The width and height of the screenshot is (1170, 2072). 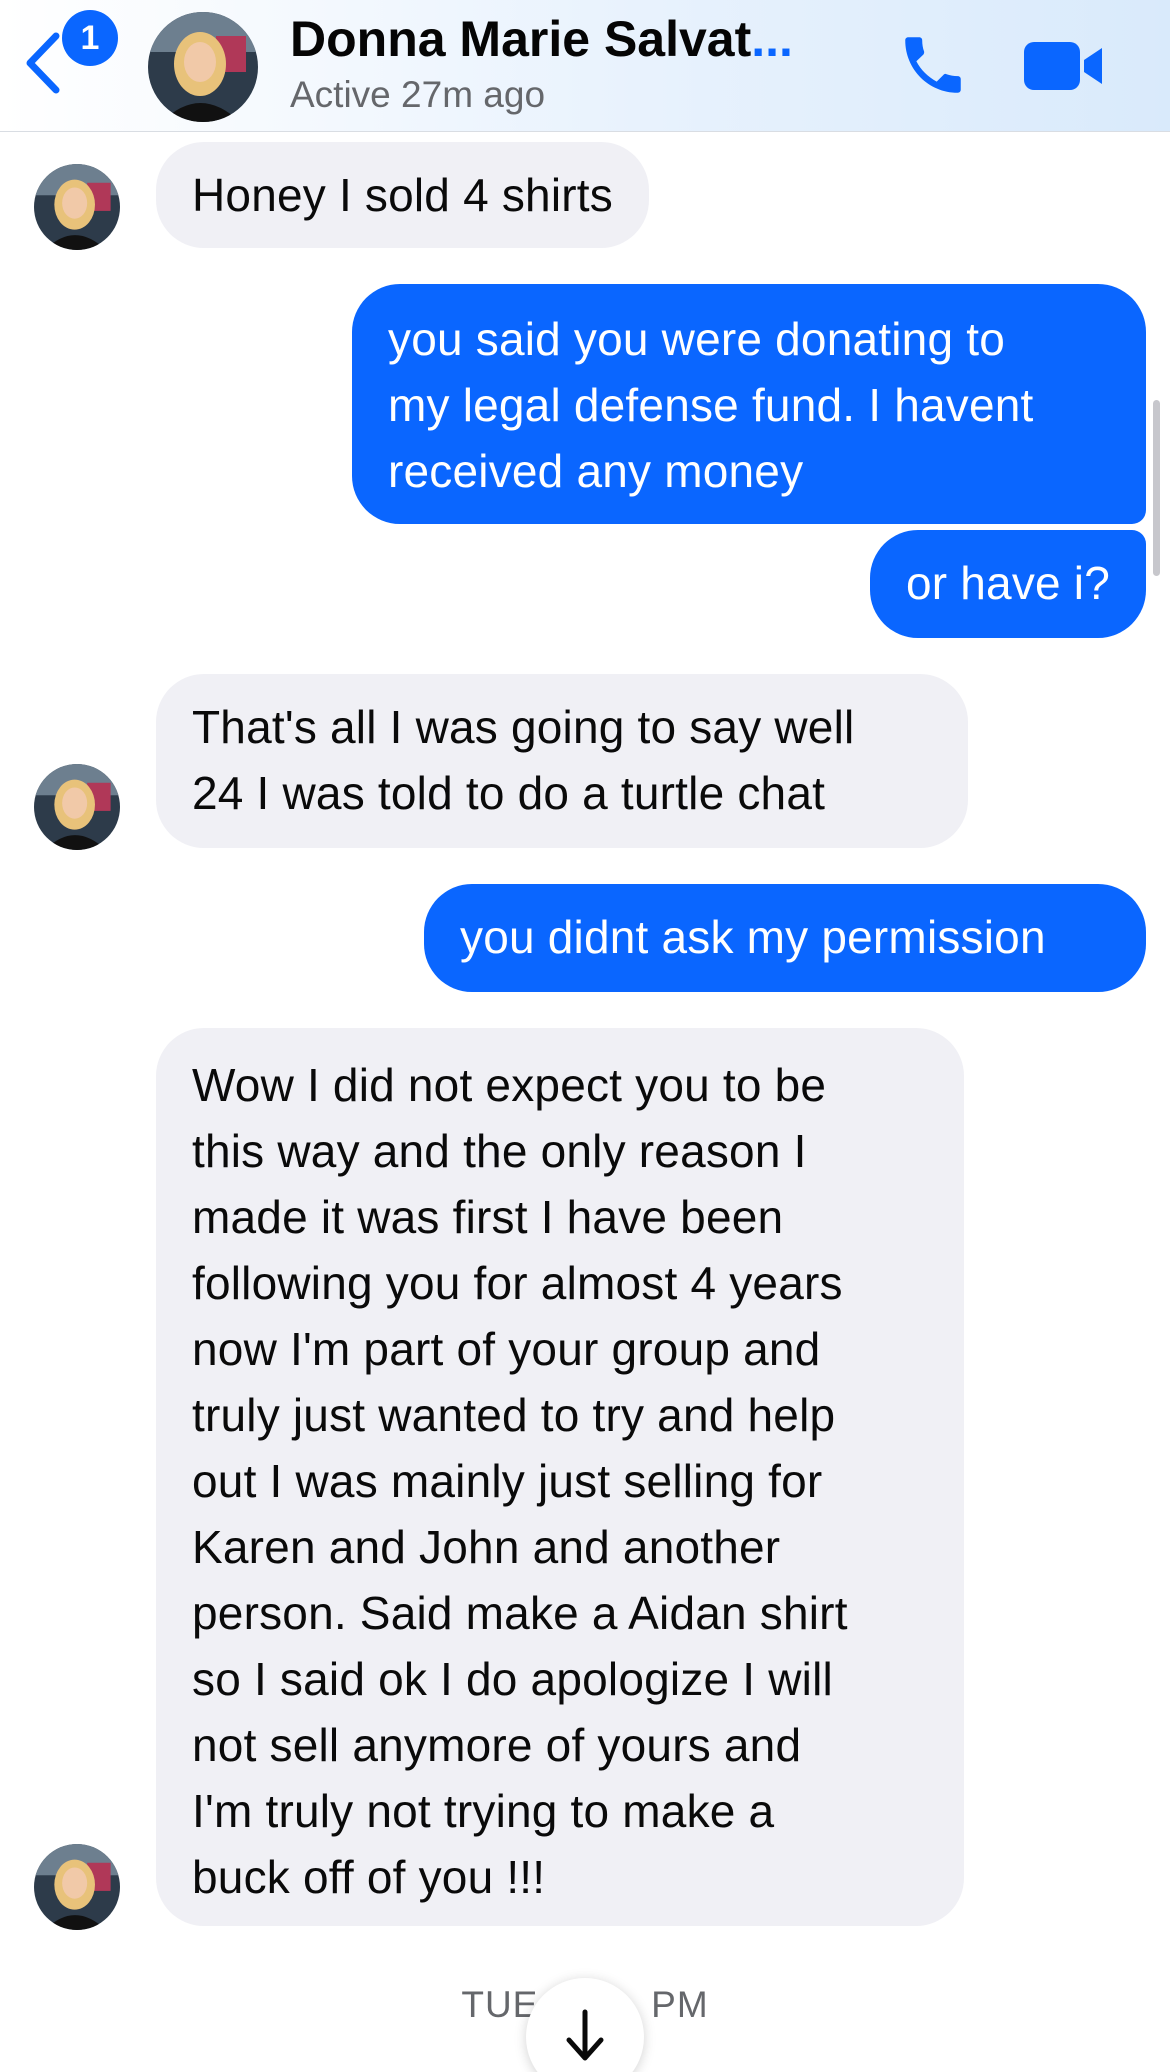 What do you see at coordinates (507, 1481) in the screenshot?
I see `message-line: out I was mainly just selling for` at bounding box center [507, 1481].